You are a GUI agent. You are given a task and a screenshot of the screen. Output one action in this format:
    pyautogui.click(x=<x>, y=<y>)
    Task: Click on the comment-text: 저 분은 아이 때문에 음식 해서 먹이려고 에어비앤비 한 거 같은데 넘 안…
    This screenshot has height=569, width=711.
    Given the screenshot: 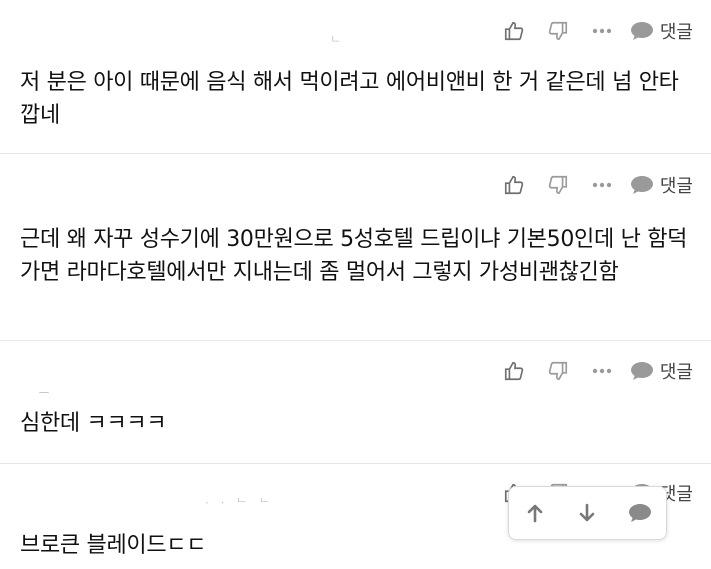 What is the action you would take?
    pyautogui.click(x=349, y=99)
    